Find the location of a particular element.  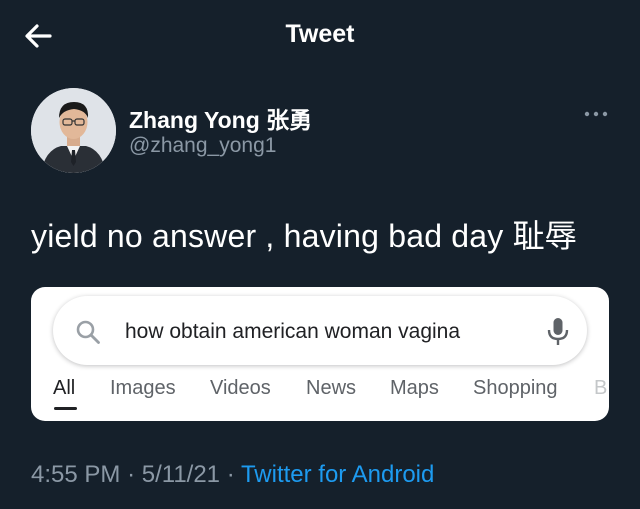

tweet-meta: 4:55 PM · 5/11/21 · Twitter for Android is located at coordinates (232, 475).